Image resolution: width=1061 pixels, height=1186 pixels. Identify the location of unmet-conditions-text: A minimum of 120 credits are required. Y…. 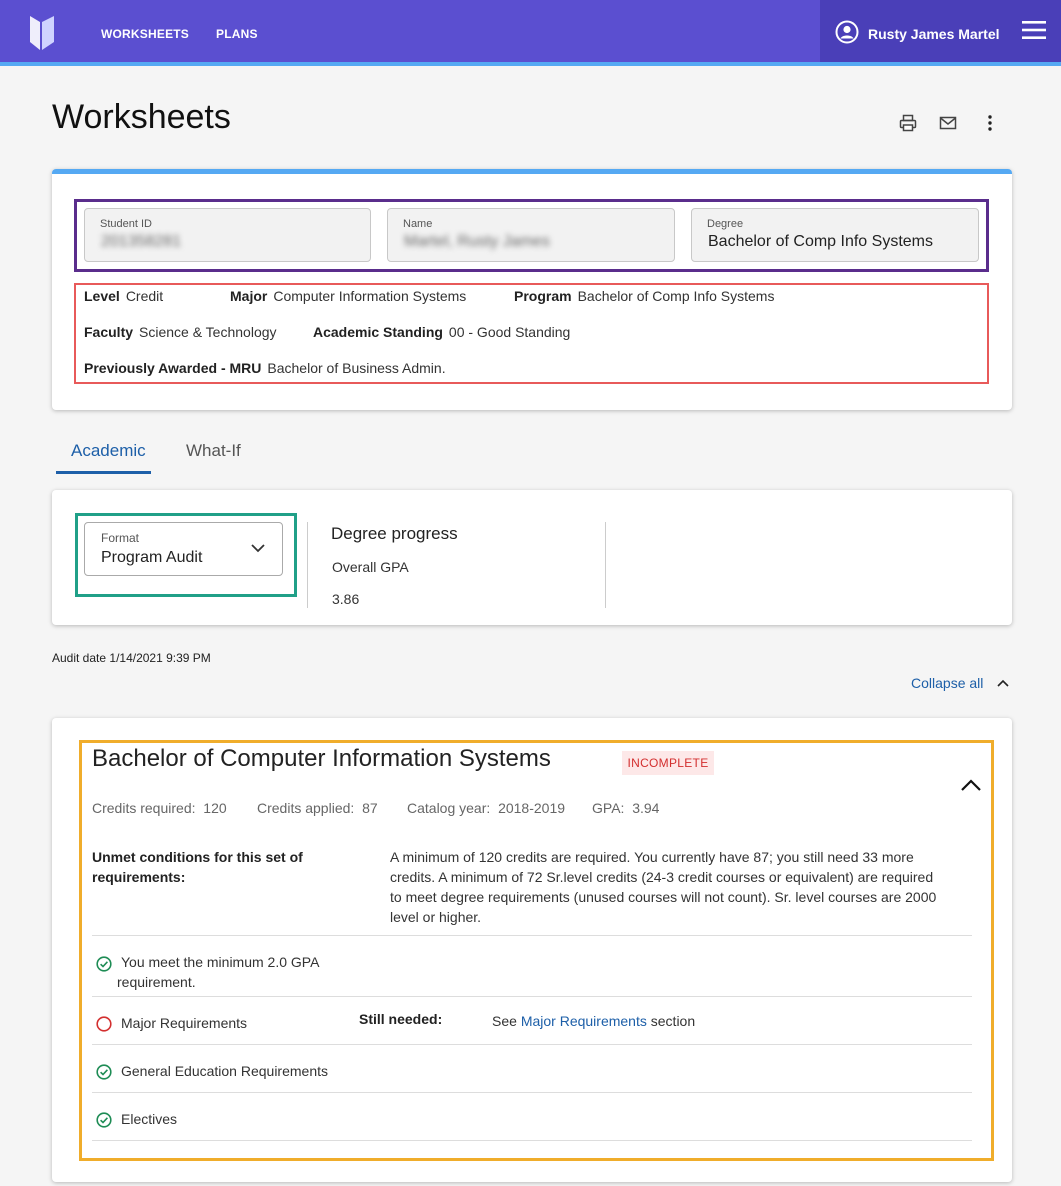
(652, 857).